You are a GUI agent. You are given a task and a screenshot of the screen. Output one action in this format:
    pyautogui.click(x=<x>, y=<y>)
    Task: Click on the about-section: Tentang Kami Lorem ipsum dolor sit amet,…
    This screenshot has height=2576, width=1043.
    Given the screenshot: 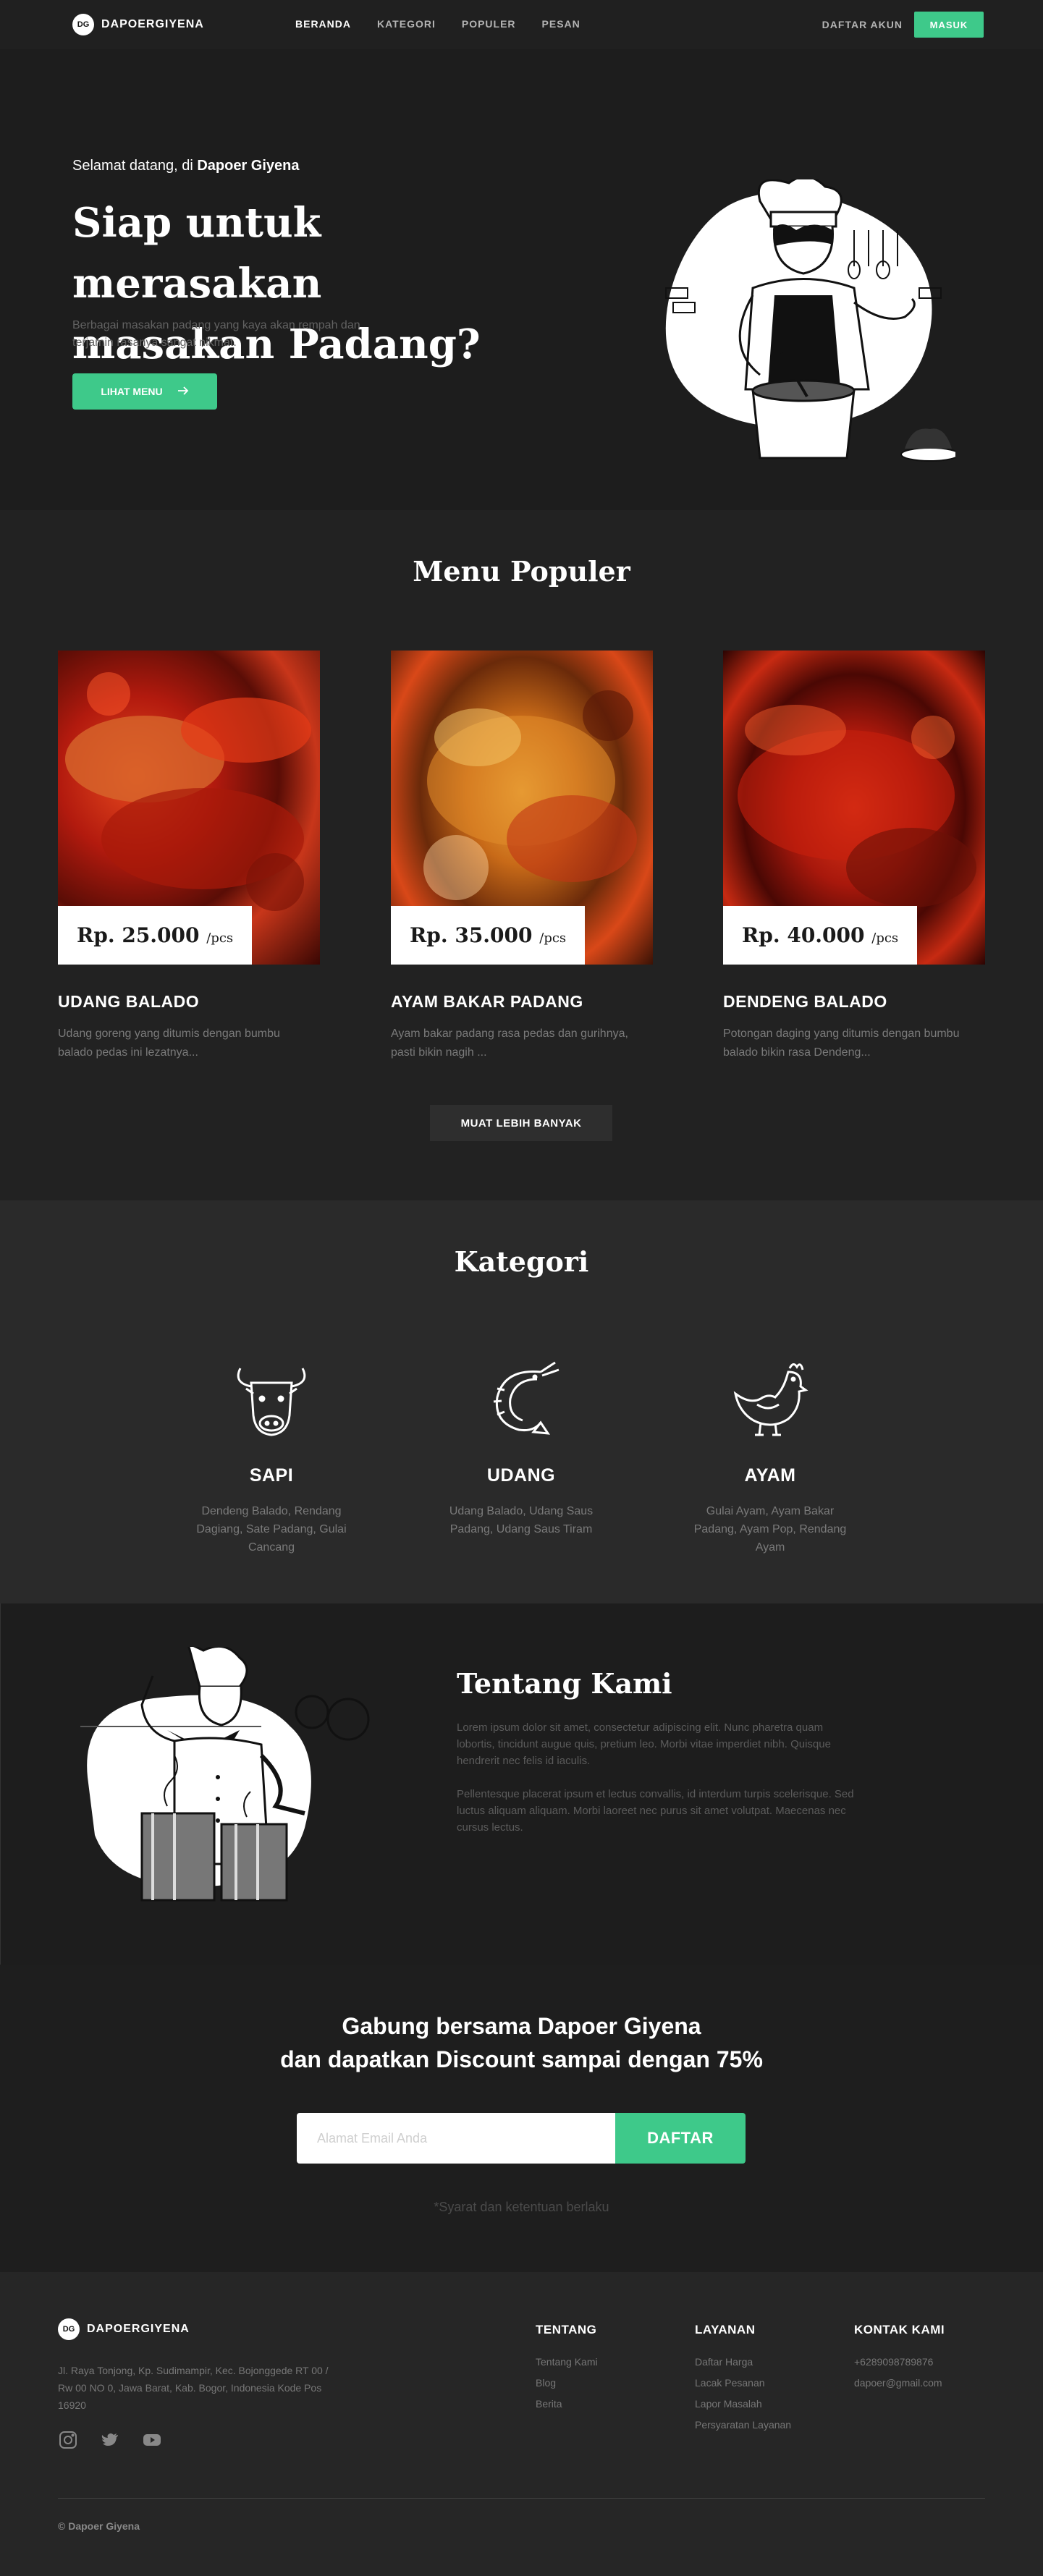 What is the action you would take?
    pyautogui.click(x=521, y=1784)
    